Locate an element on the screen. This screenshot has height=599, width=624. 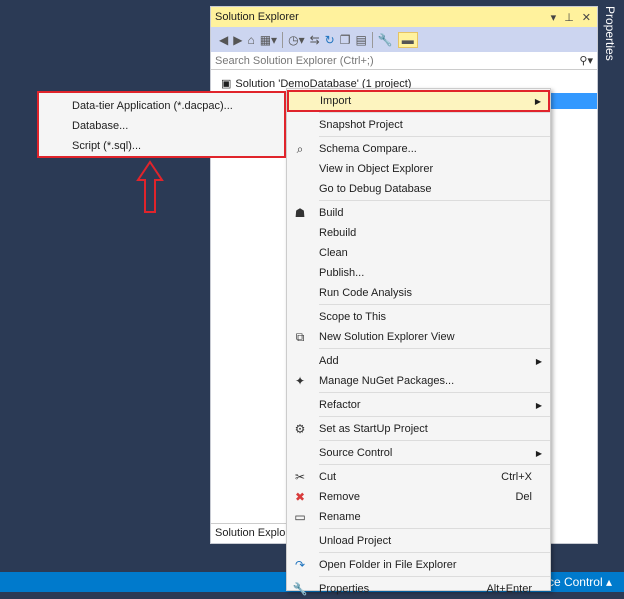
scissors-icon: ✂ is located at coordinates (300, 477).